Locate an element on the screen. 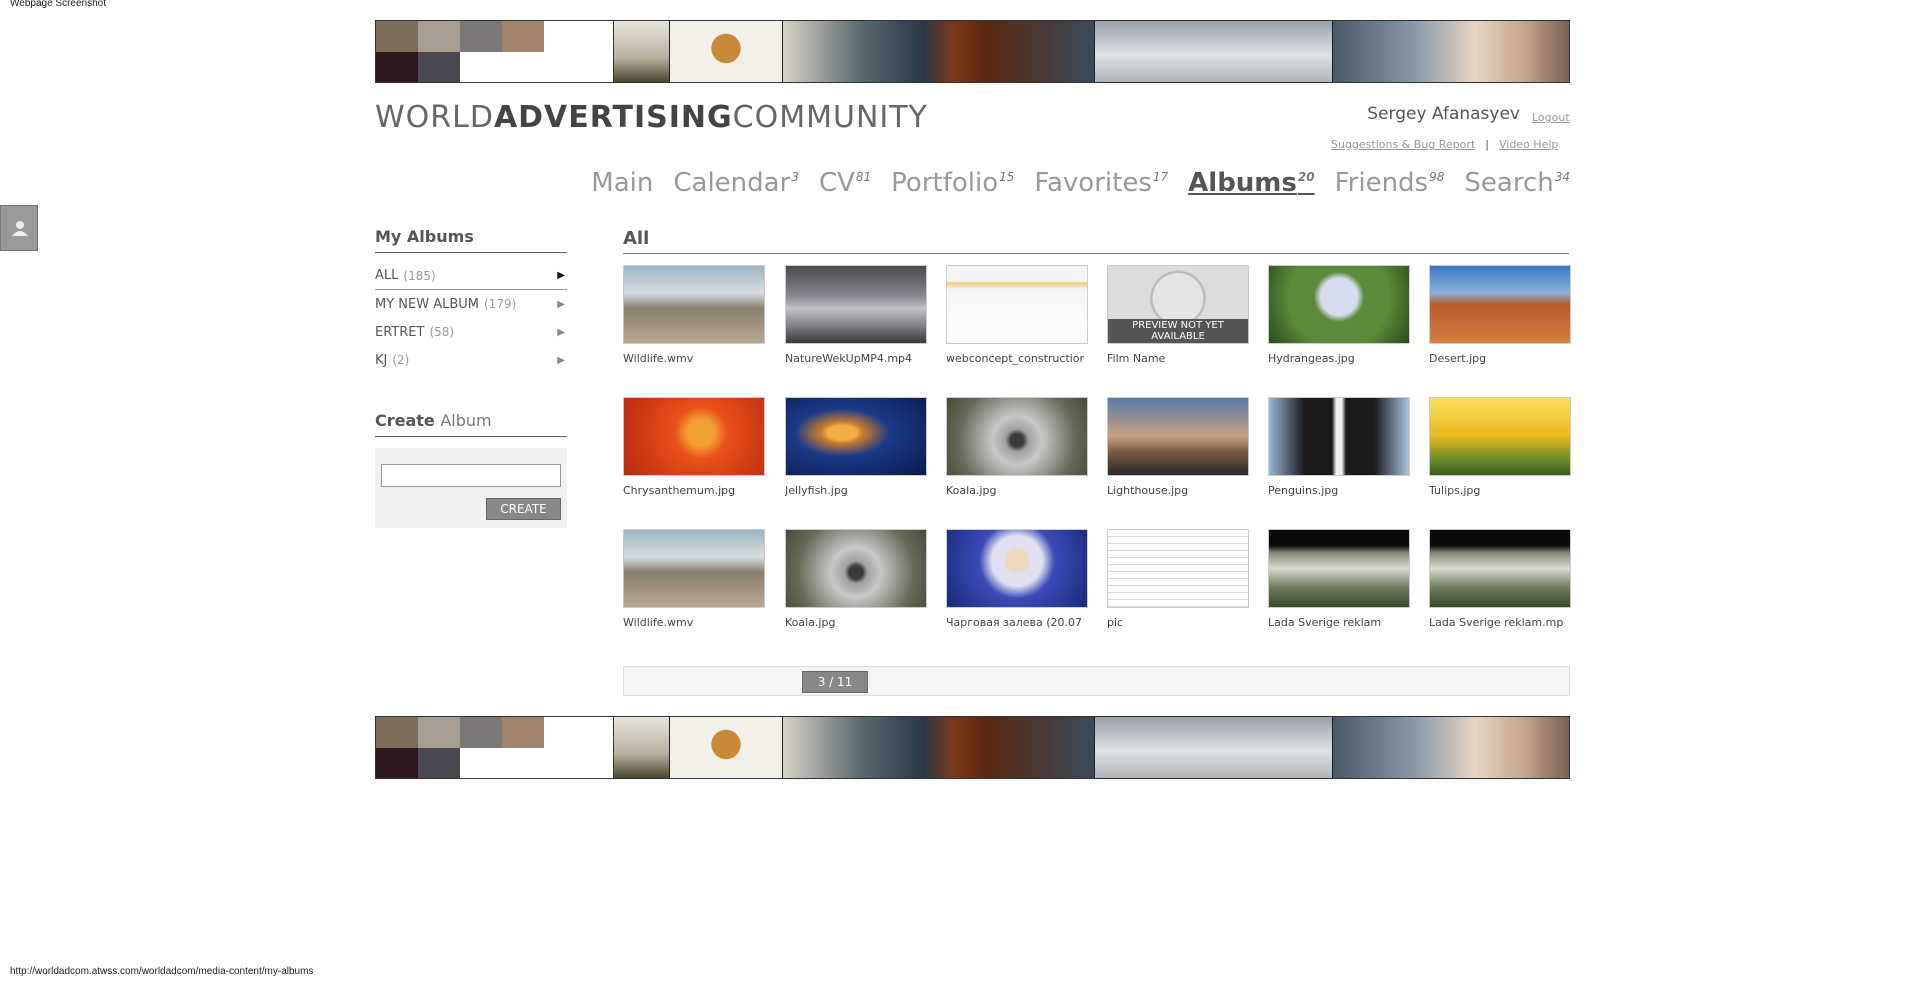 Image resolution: width=1920 pixels, height=984 pixels. bottom-banner is located at coordinates (972, 747).